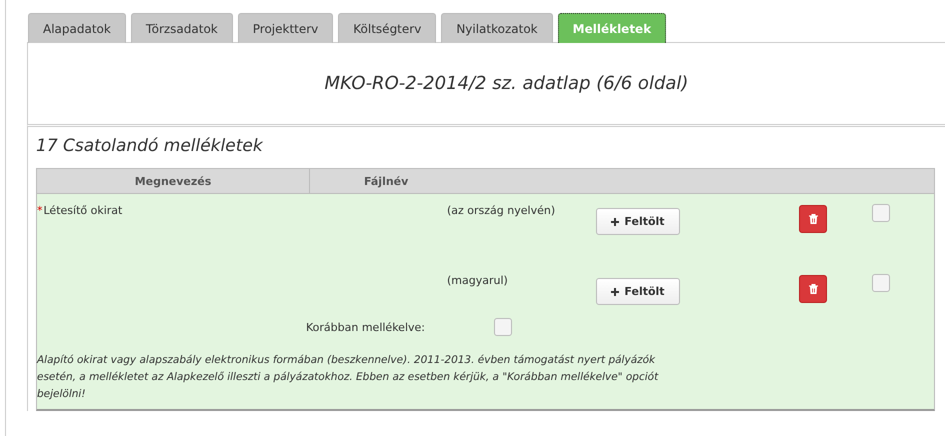  What do you see at coordinates (497, 28) in the screenshot?
I see `tab: Nyilatkozatok` at bounding box center [497, 28].